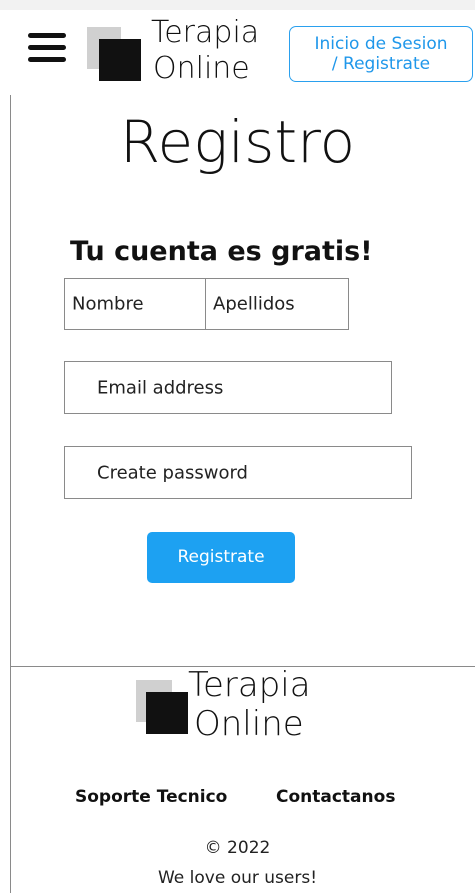 The height and width of the screenshot is (893, 475). I want to click on header-brand: Terapia Online, so click(205, 51).